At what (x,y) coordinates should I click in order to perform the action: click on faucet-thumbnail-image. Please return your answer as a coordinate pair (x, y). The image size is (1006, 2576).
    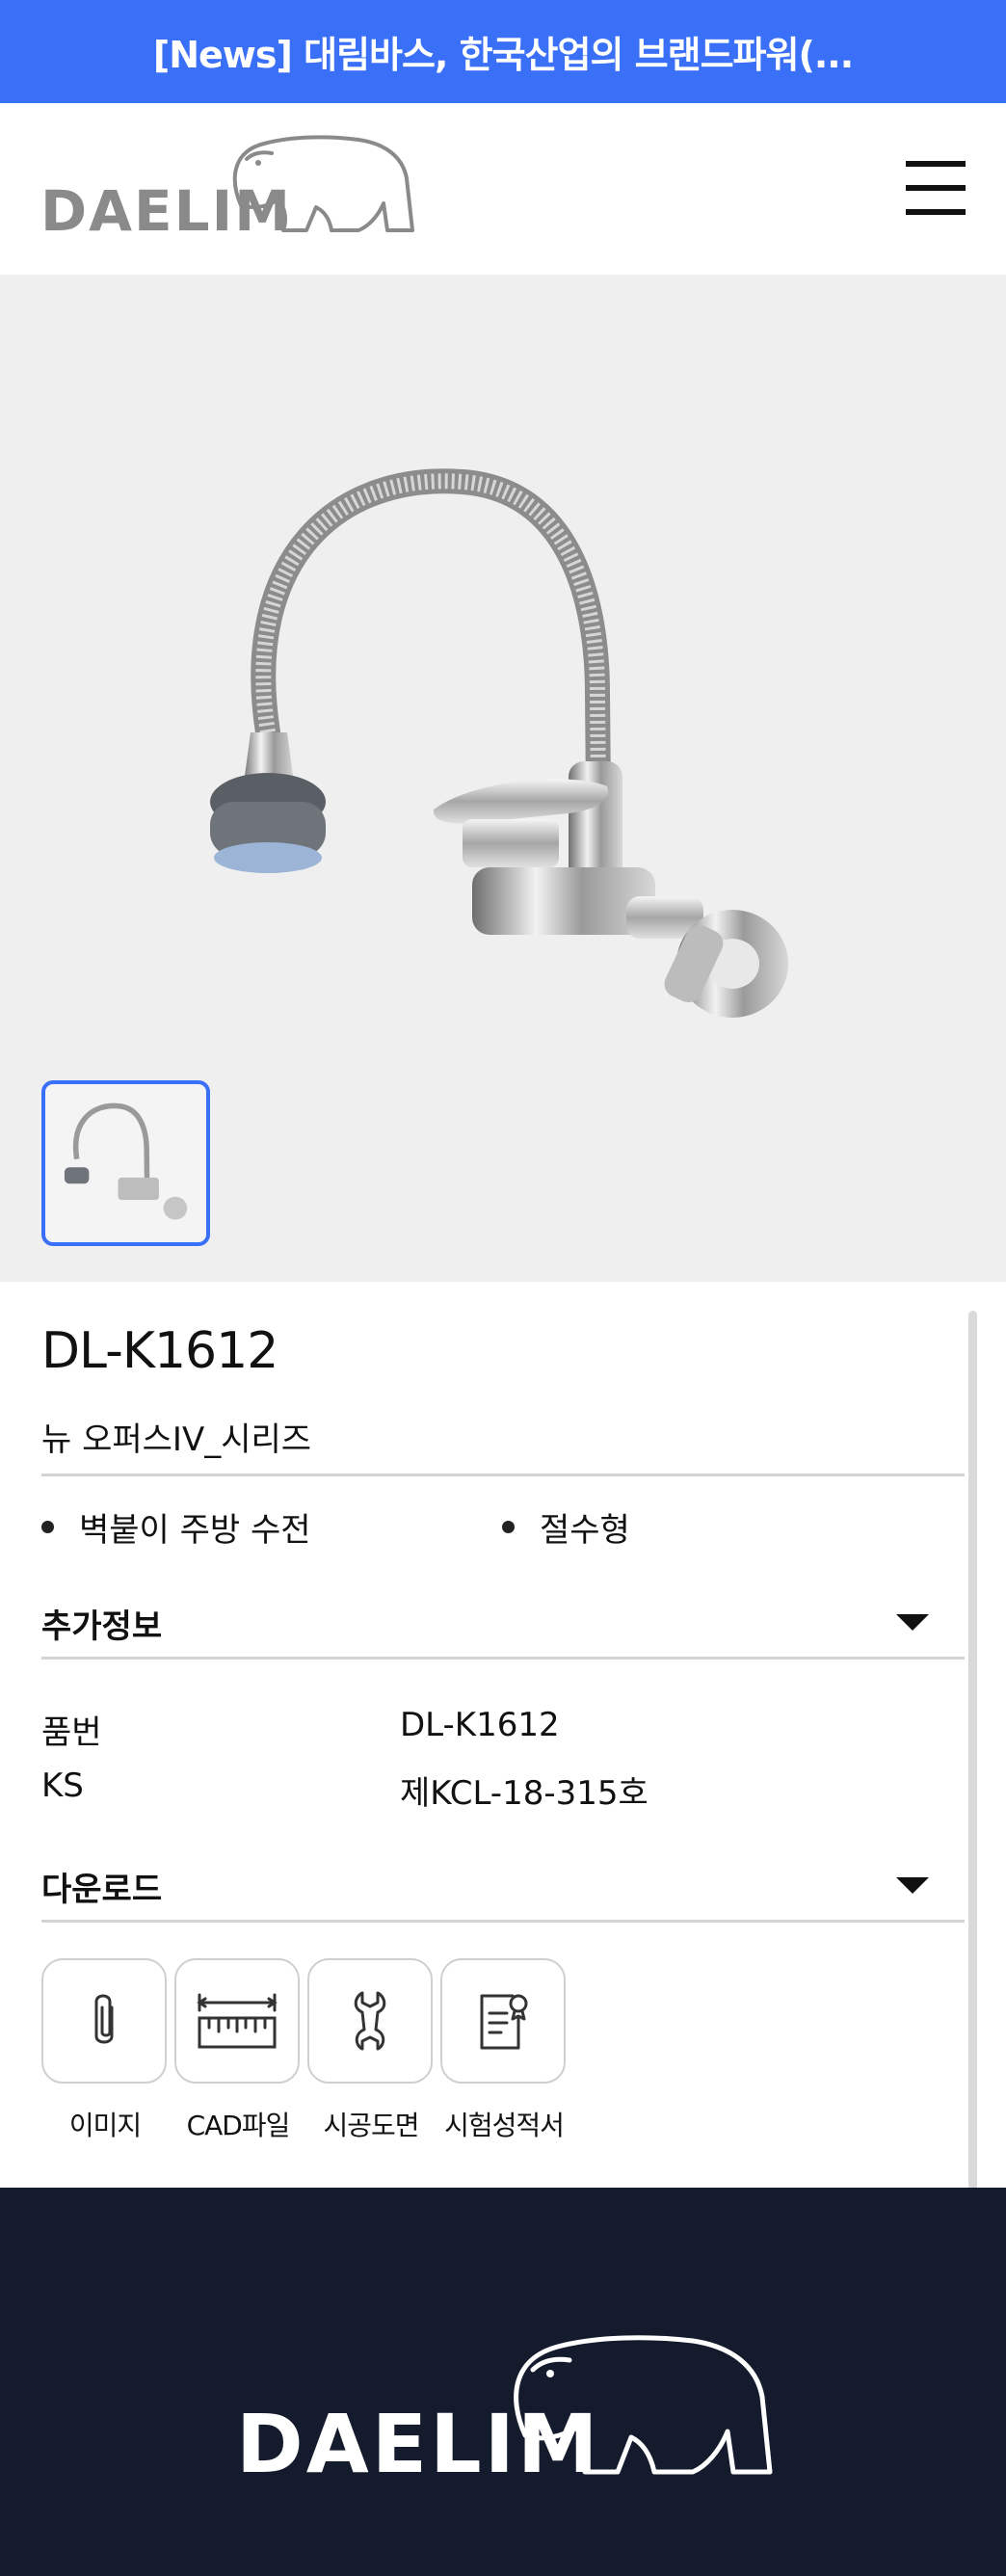
    Looking at the image, I should click on (126, 1161).